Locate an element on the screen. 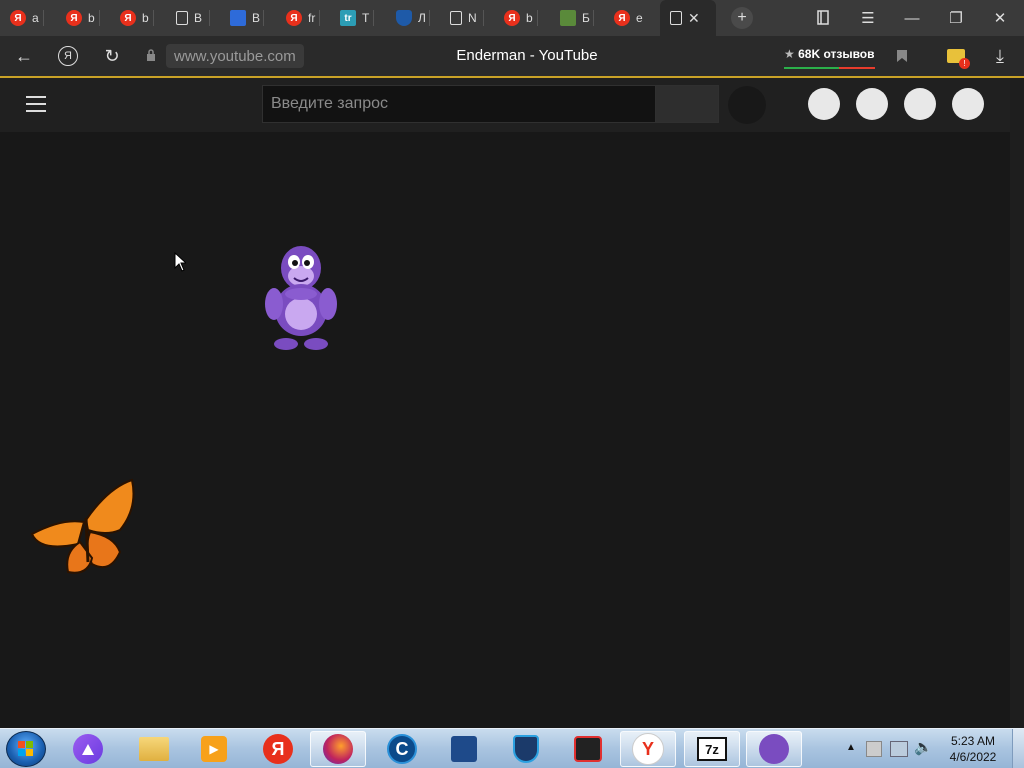  tab-label: fr is located at coordinates (312, 18).